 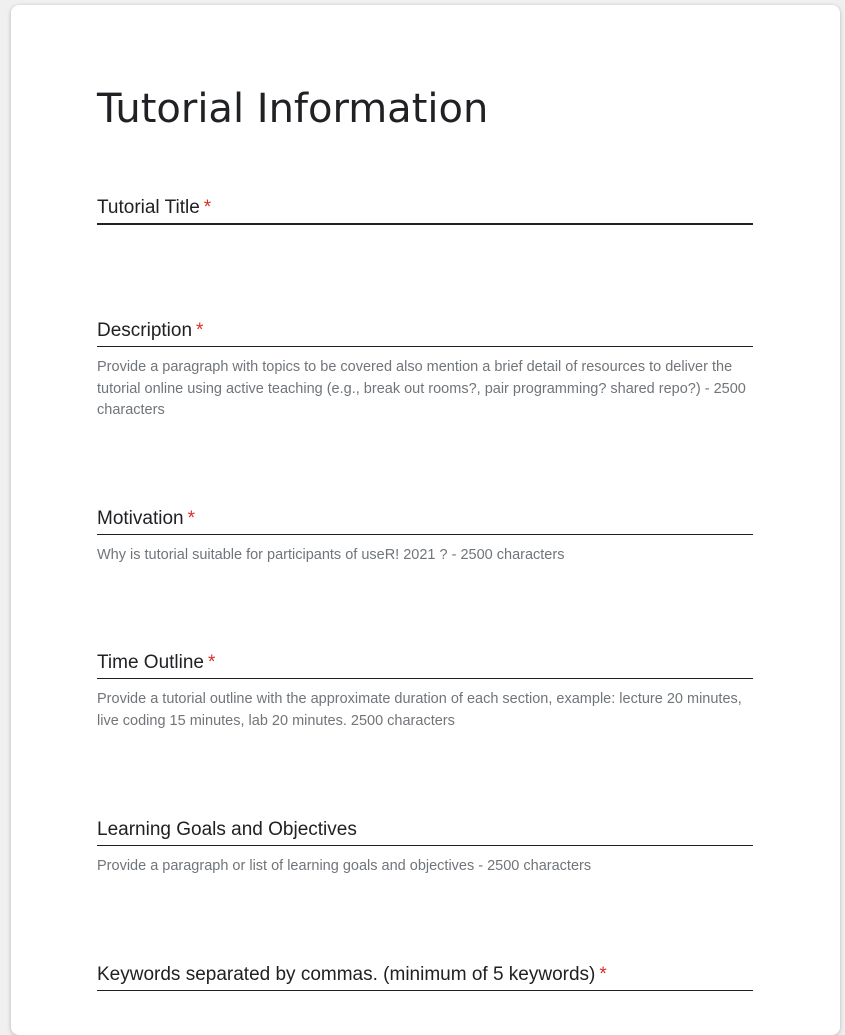 I want to click on motivation-input-underline, so click(x=425, y=534).